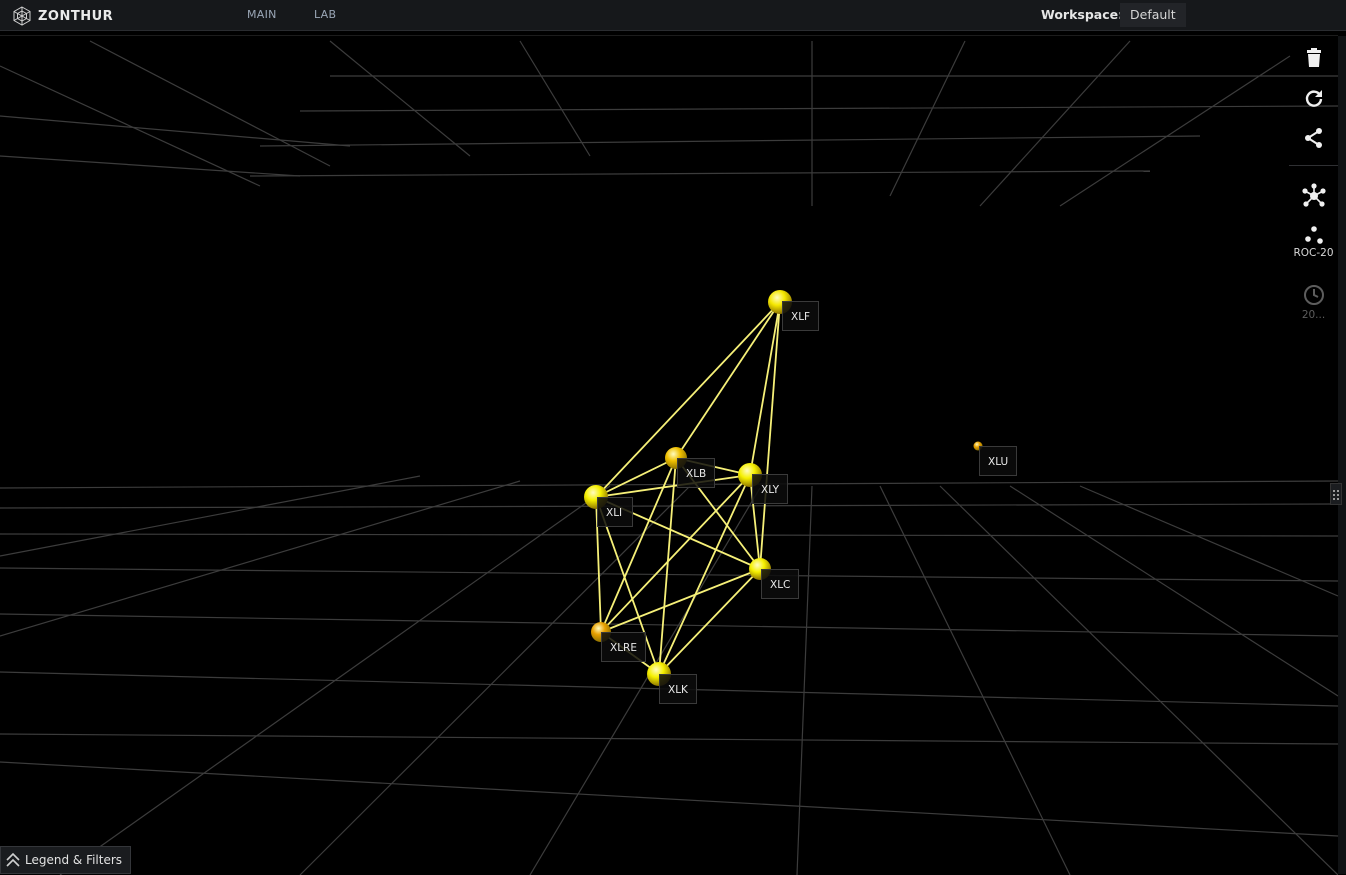 This screenshot has width=1346, height=875. I want to click on node-label-xlf: XLF, so click(801, 316).